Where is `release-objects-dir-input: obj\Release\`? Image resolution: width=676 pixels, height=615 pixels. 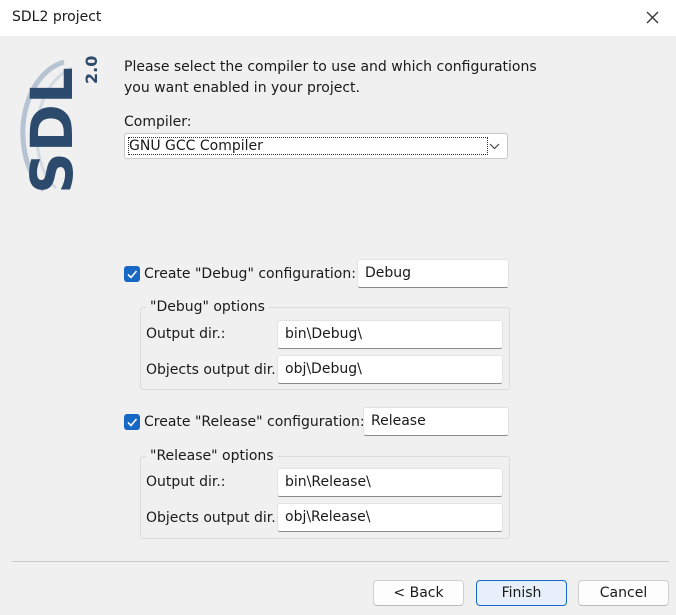
release-objects-dir-input: obj\Release\ is located at coordinates (390, 517).